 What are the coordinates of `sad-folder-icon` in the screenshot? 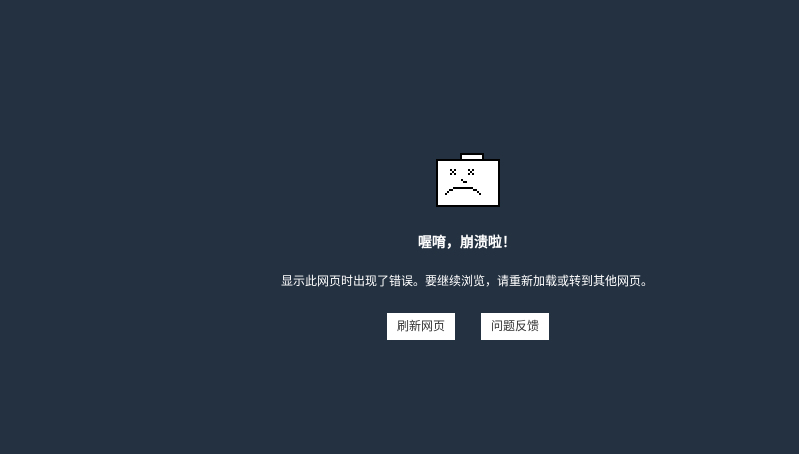 It's located at (468, 180).